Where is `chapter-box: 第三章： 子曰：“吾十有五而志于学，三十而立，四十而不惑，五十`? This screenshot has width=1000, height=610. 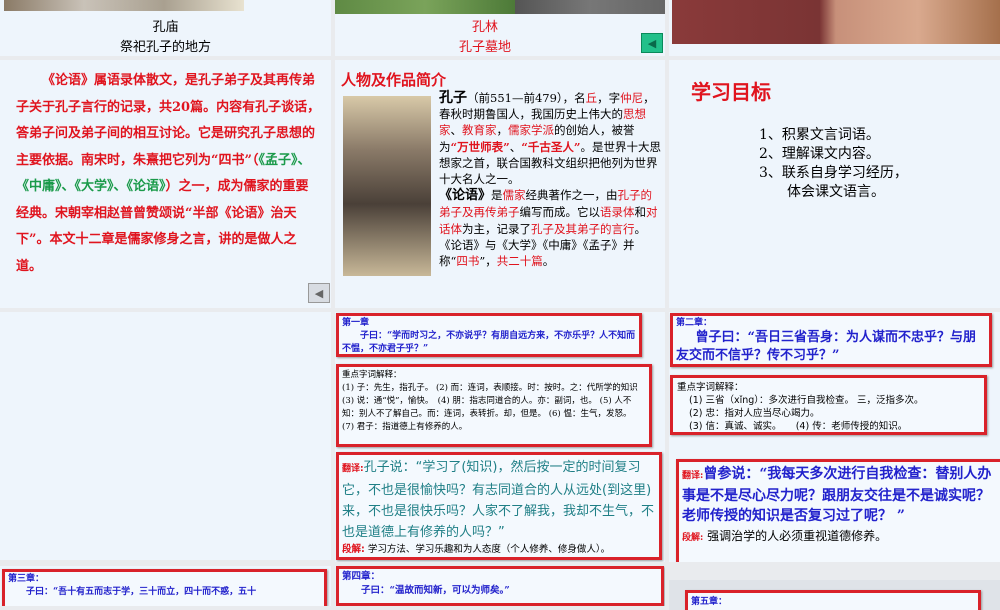 chapter-box: 第三章： 子曰：“吾十有五而志于学，三十而立，四十而不惑，五十 is located at coordinates (164, 587).